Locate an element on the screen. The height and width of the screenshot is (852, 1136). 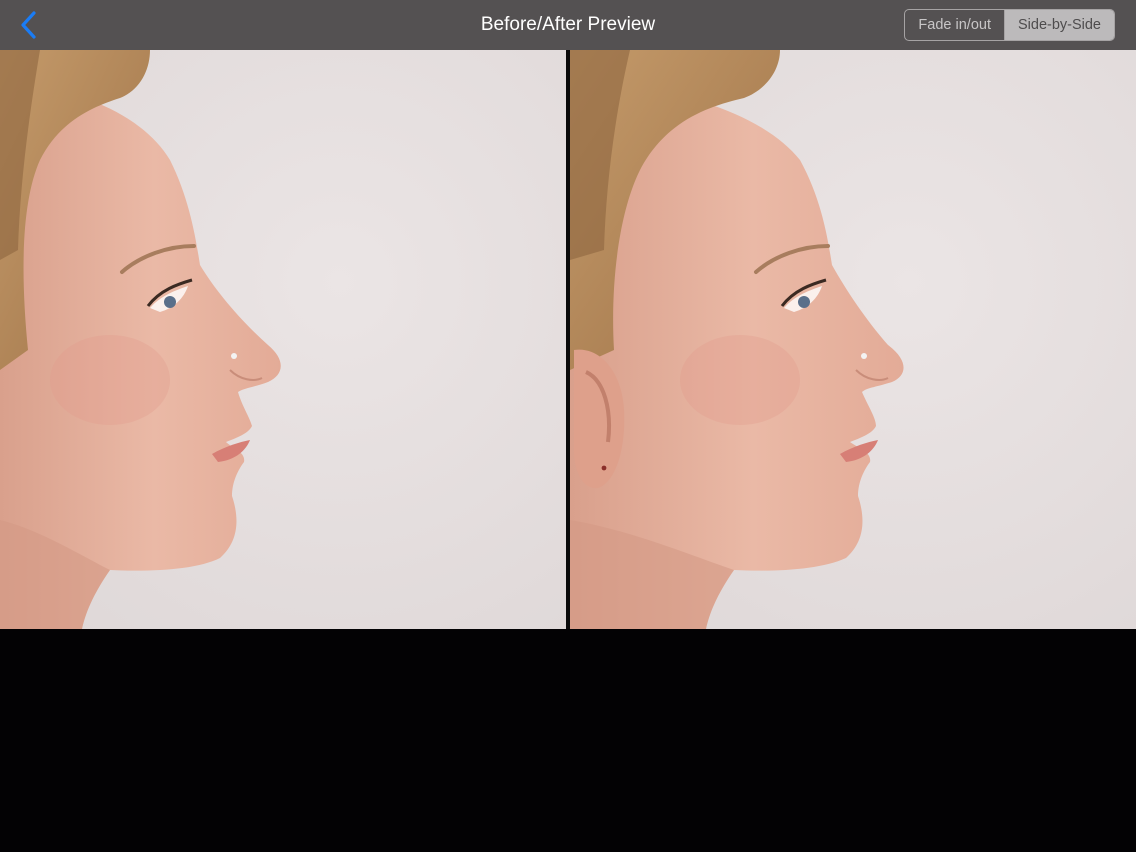
view-mode-segmented-control: Fade in/out Side-by-Side is located at coordinates (1009, 25).